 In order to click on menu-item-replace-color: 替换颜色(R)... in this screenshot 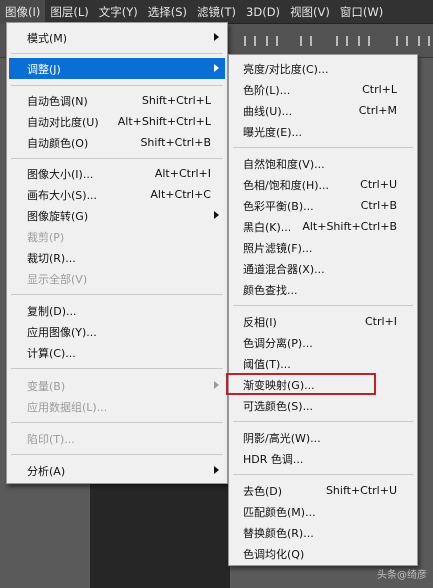, I will do `click(323, 532)`.